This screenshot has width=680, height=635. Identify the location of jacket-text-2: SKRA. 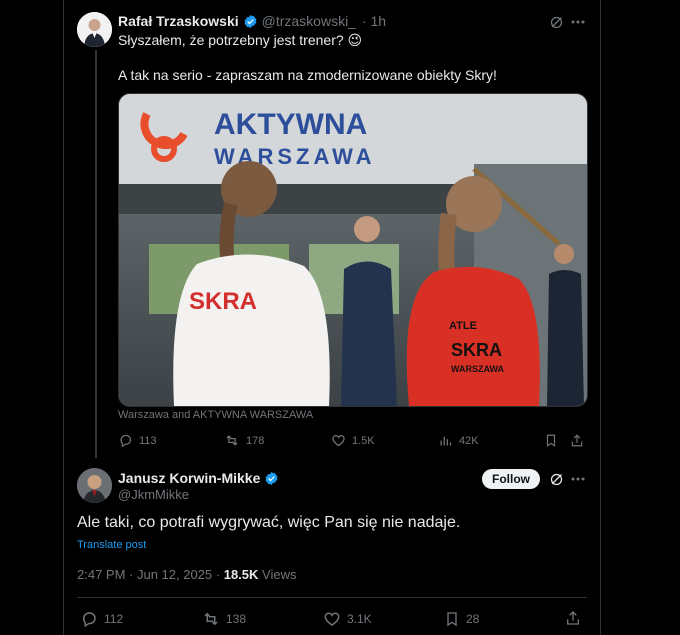
(476, 350).